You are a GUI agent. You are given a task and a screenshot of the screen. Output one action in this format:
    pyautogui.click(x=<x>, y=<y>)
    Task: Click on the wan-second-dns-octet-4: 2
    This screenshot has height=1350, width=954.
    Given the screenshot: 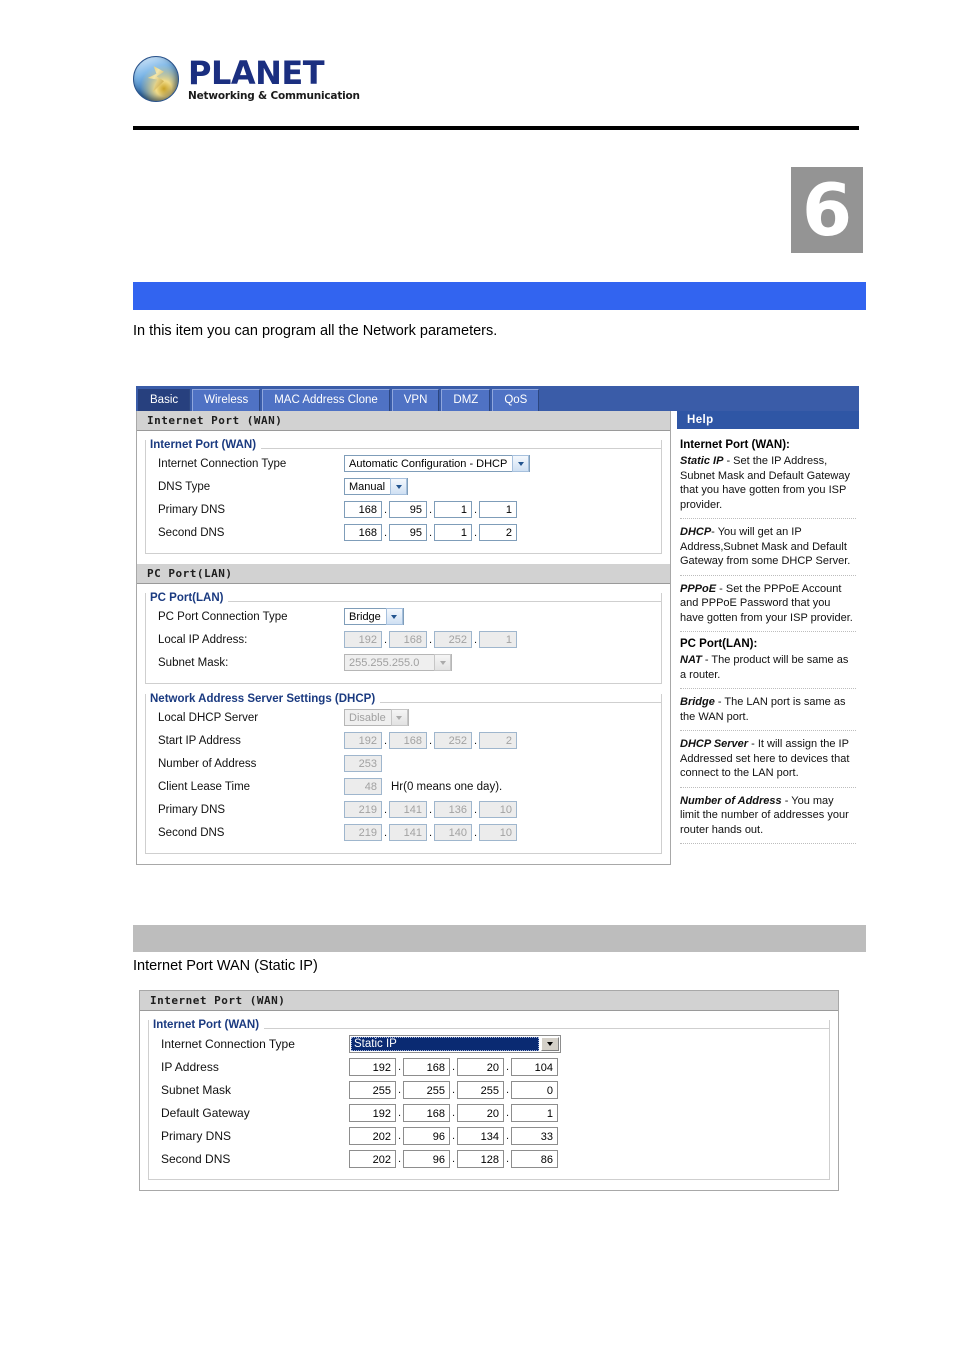 What is the action you would take?
    pyautogui.click(x=498, y=532)
    